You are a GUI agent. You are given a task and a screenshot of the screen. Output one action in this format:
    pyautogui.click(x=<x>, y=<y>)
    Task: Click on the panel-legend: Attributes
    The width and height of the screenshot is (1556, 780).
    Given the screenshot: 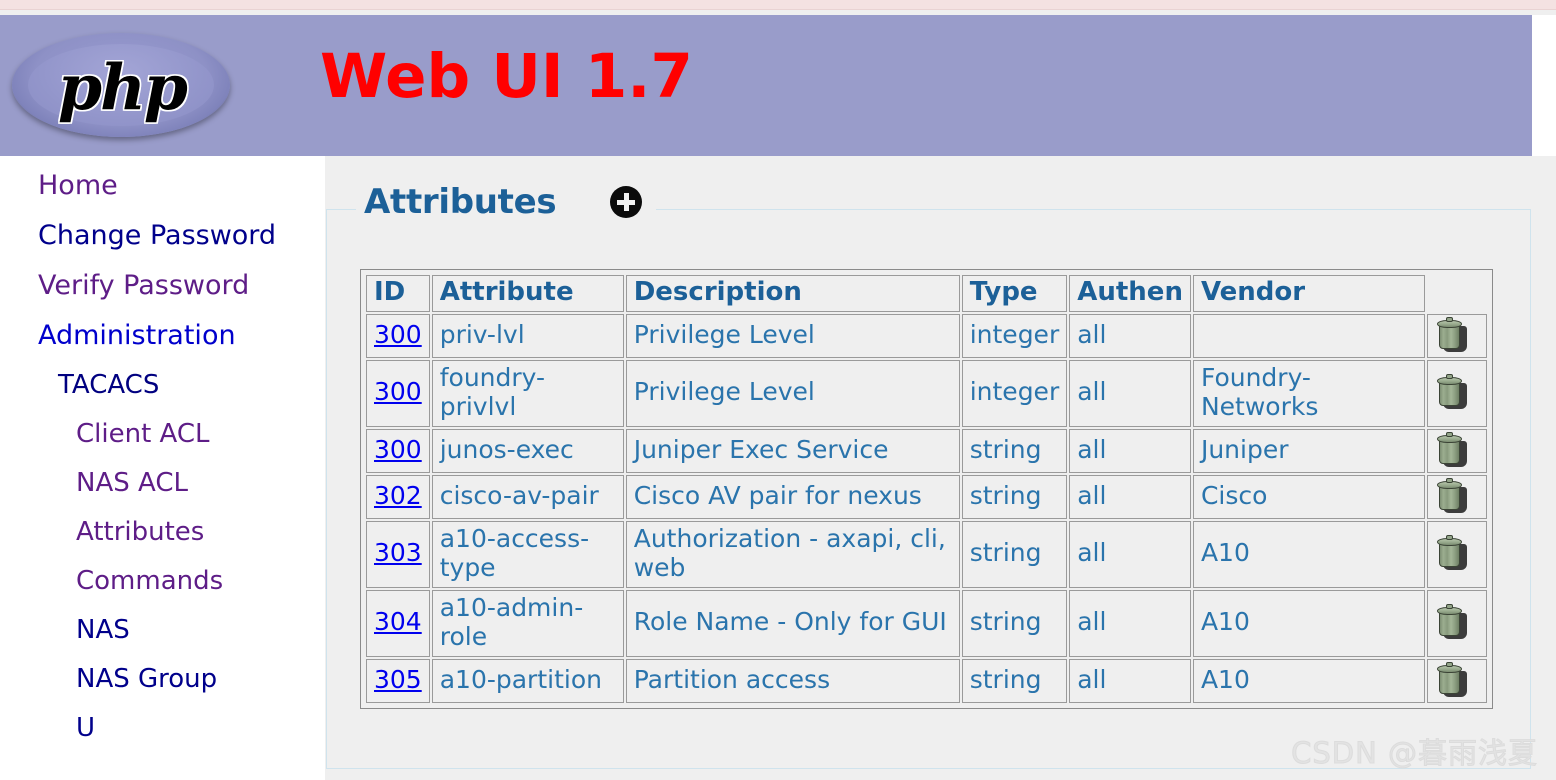 What is the action you would take?
    pyautogui.click(x=506, y=202)
    